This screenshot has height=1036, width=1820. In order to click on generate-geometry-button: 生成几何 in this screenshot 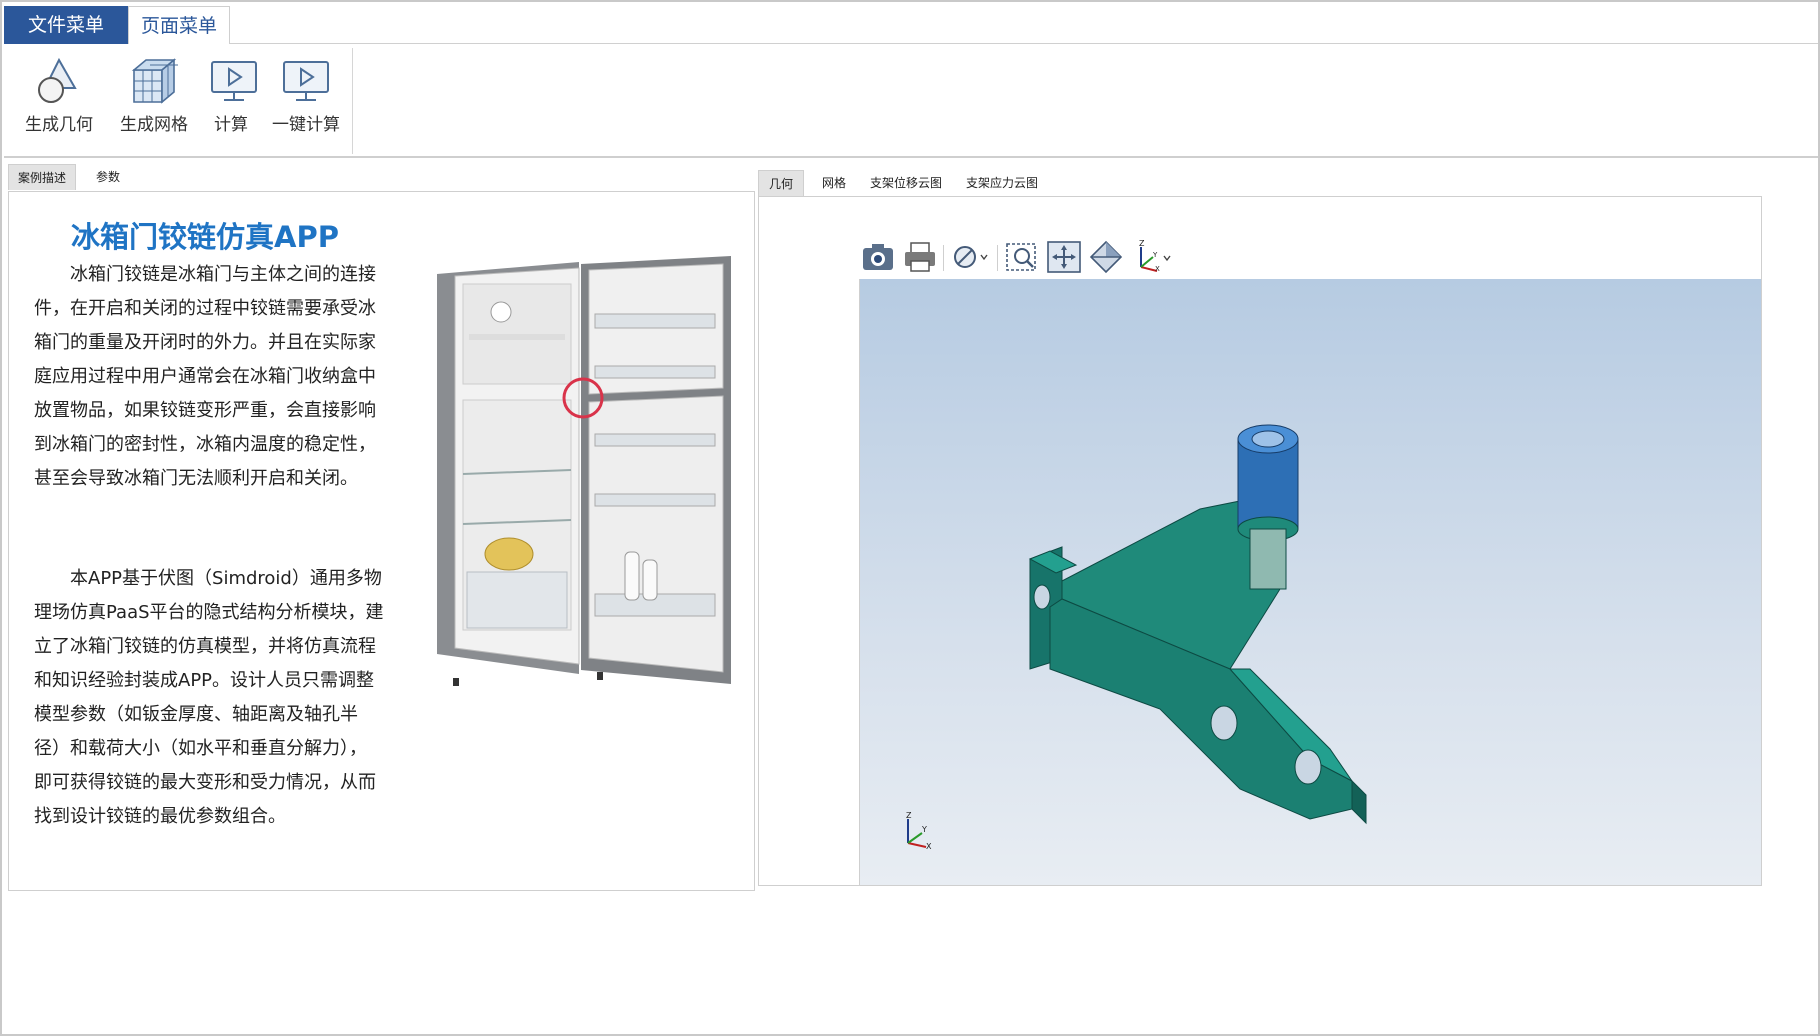, I will do `click(59, 94)`.